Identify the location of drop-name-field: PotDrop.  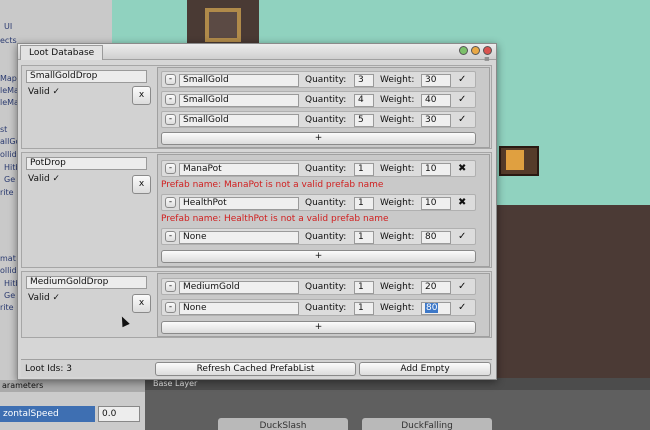
(86, 163).